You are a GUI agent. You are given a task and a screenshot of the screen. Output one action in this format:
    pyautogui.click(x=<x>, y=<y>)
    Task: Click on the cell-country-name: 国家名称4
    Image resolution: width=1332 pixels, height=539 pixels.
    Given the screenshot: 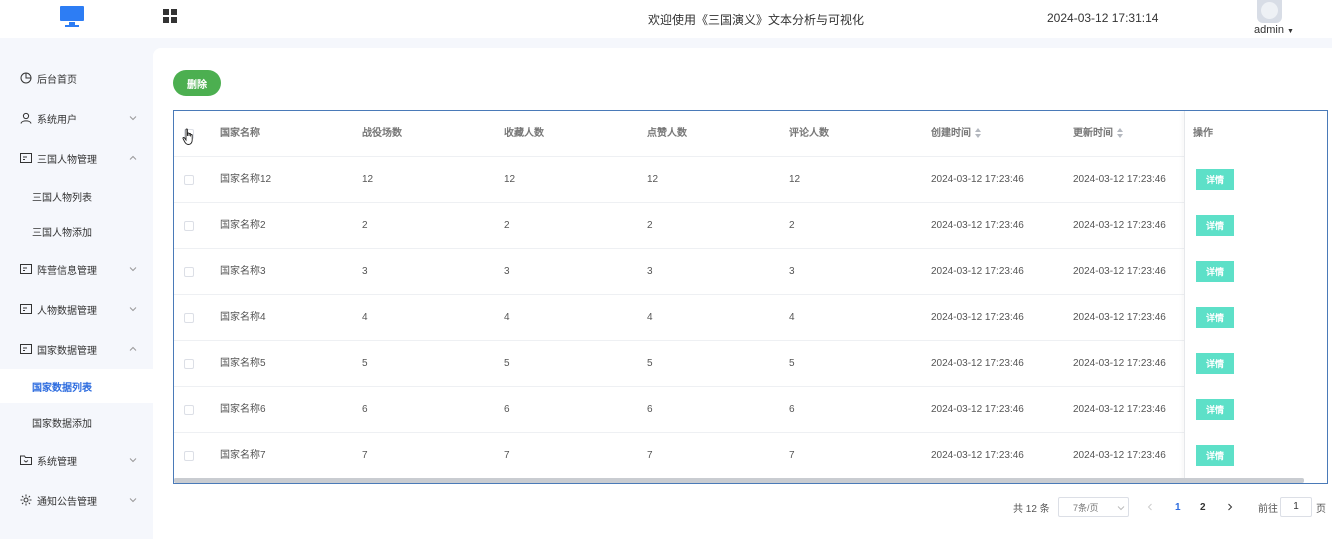 What is the action you would take?
    pyautogui.click(x=243, y=317)
    